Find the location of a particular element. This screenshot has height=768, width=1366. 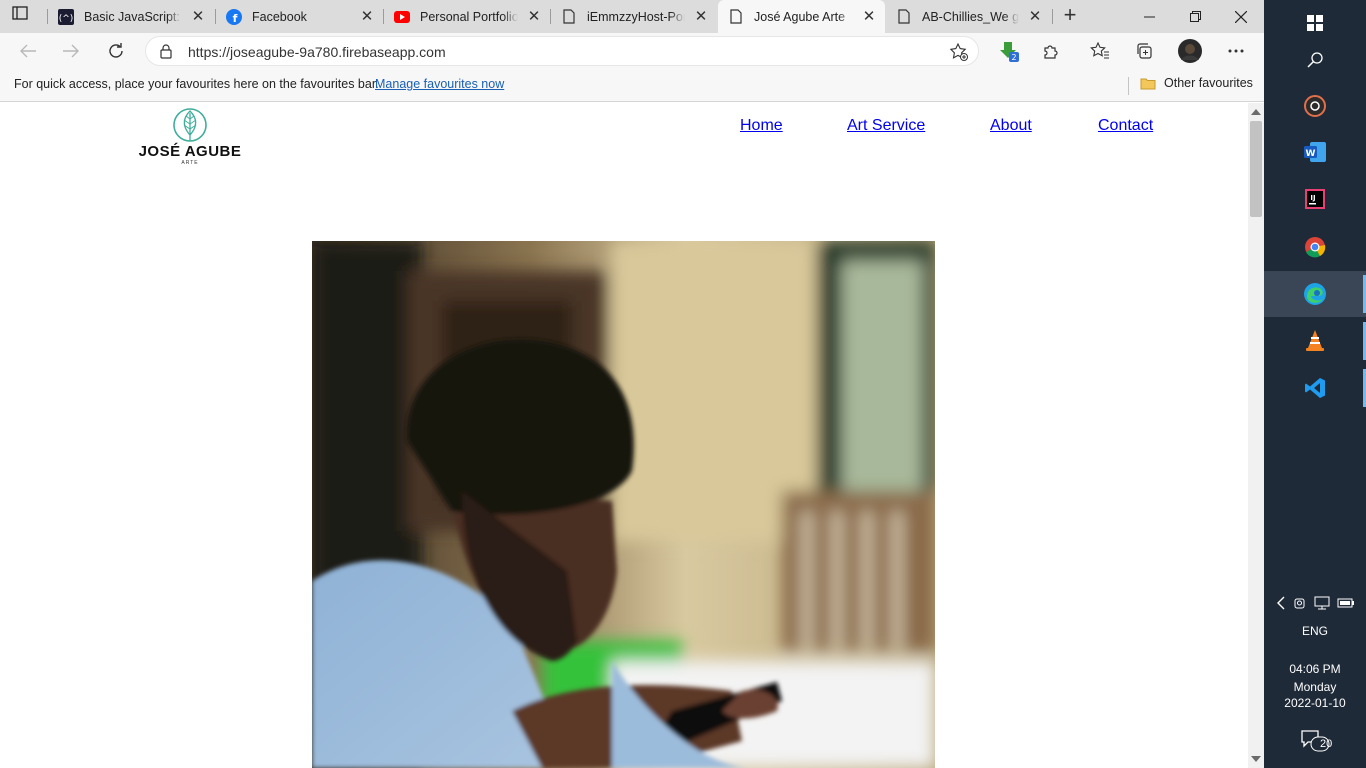

back-arrow-icon is located at coordinates (28, 51).